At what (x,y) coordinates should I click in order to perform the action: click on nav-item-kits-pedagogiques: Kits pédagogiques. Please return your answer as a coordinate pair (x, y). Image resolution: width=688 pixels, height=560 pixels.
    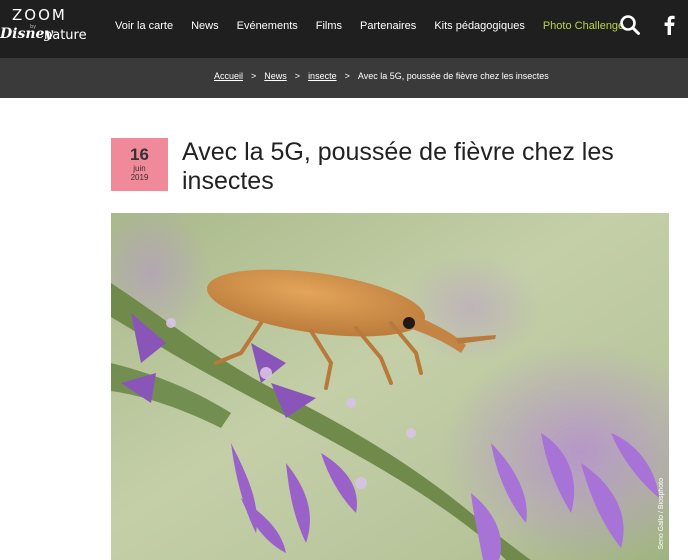
    Looking at the image, I should click on (479, 26).